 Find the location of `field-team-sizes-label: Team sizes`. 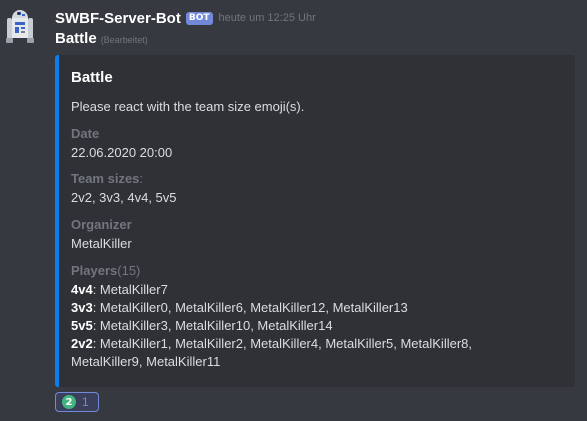

field-team-sizes-label: Team sizes is located at coordinates (105, 178).